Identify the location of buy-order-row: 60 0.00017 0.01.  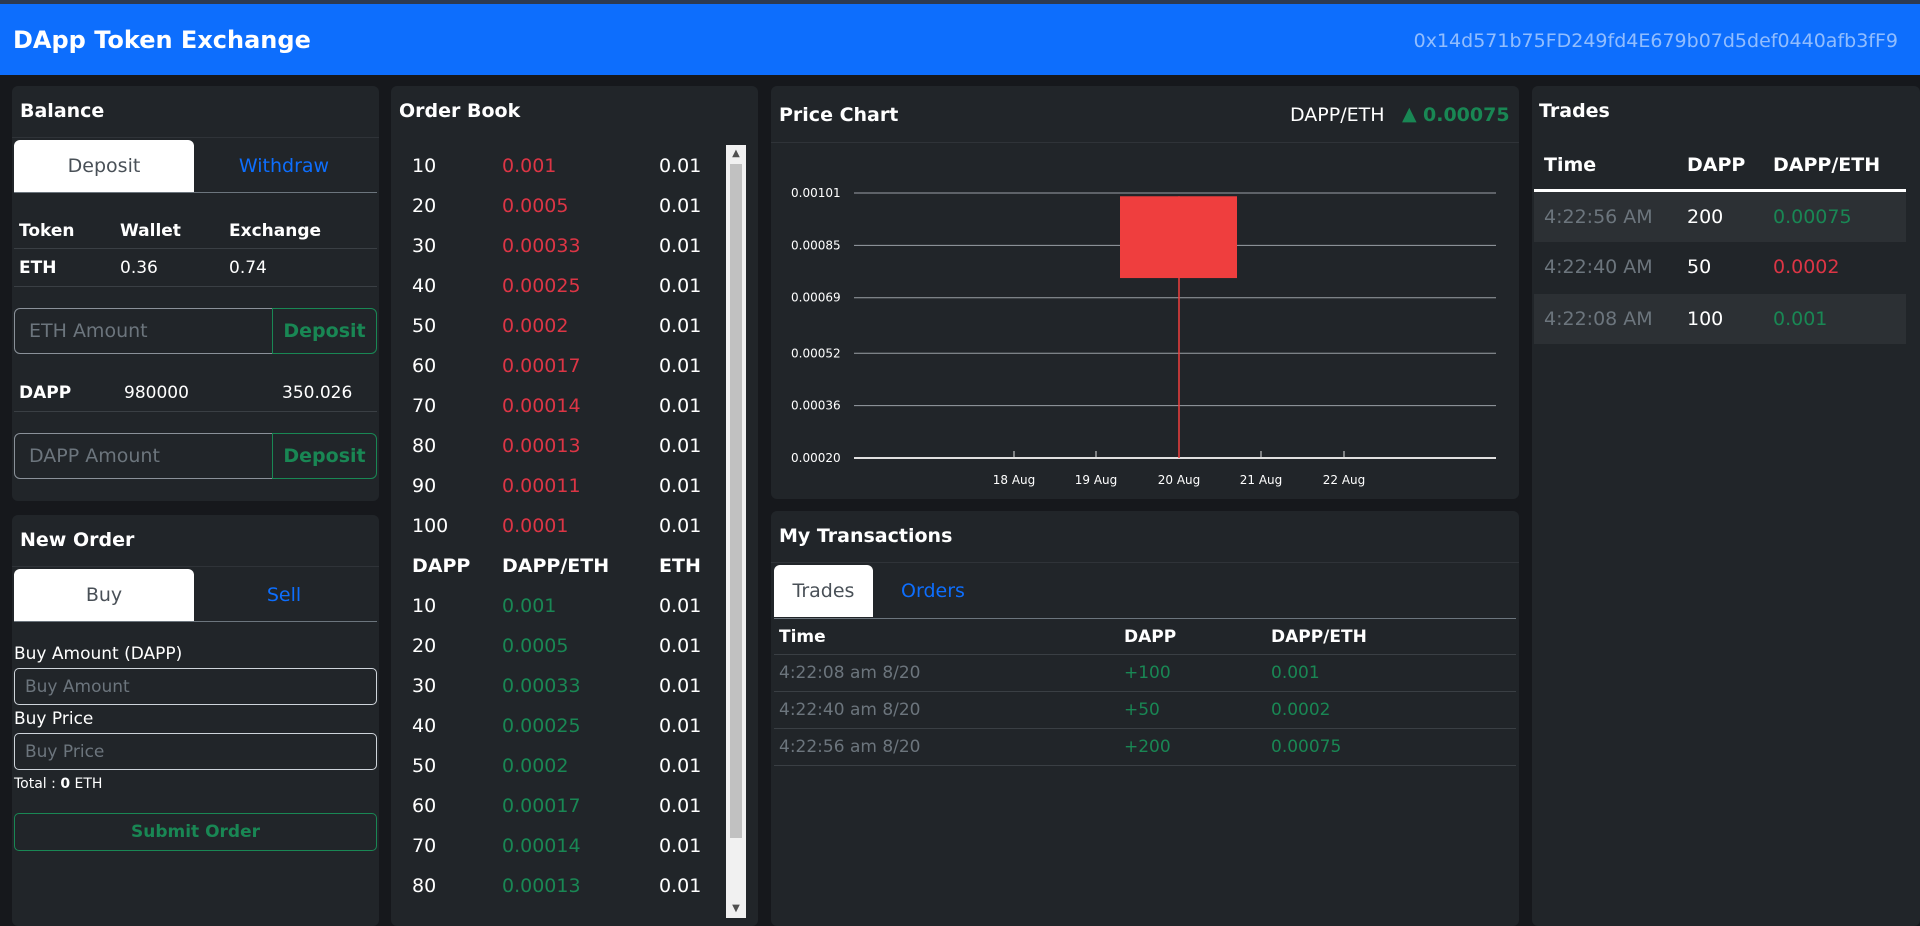
(561, 806).